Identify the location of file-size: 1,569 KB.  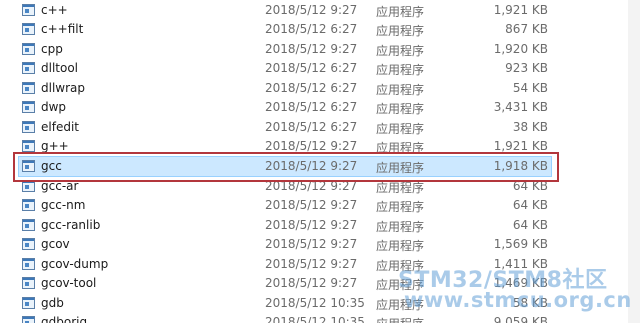
(520, 244).